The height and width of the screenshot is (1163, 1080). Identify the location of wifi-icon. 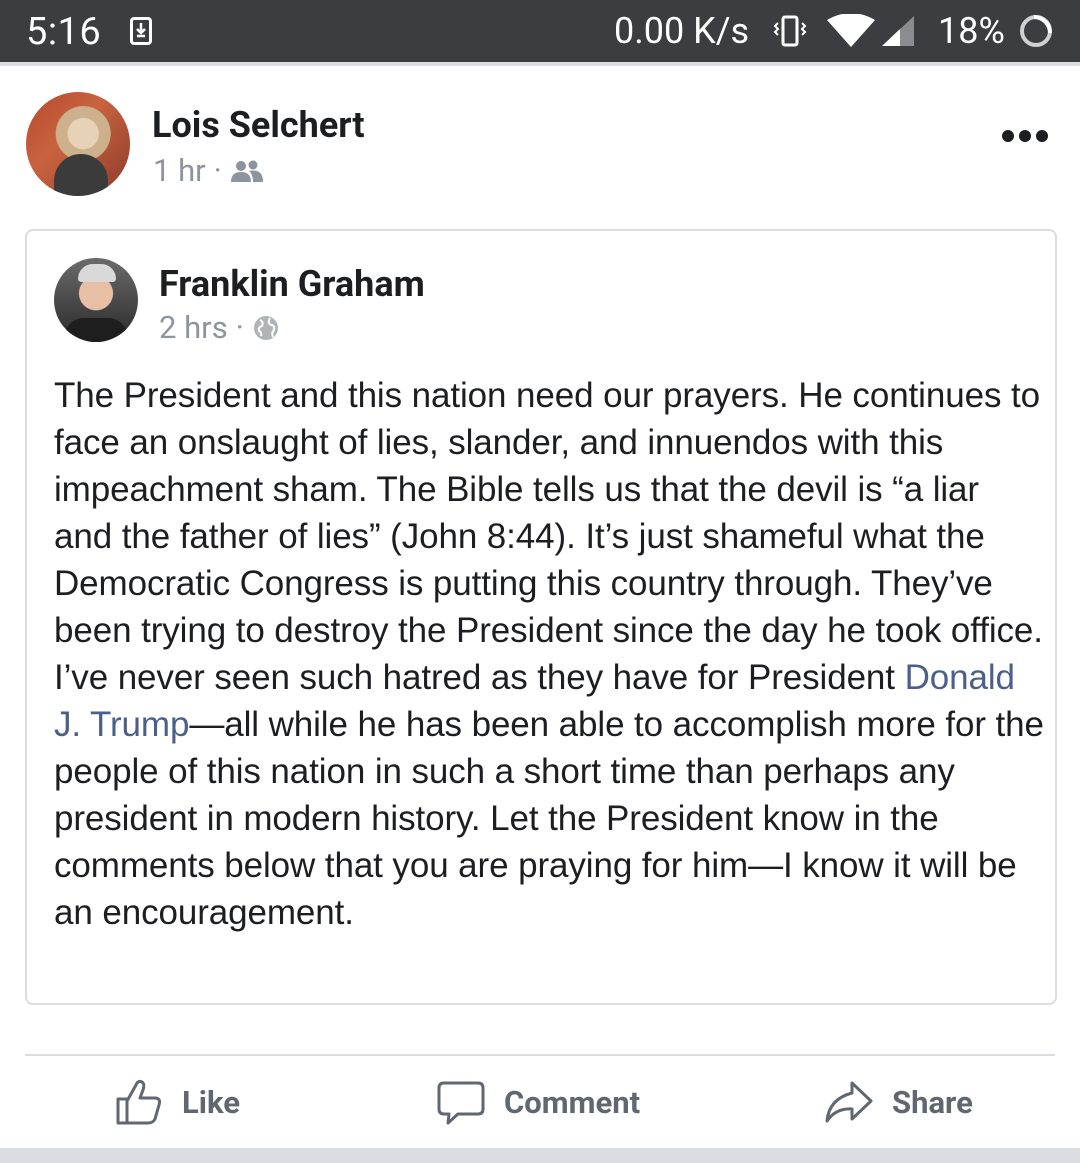
(851, 30).